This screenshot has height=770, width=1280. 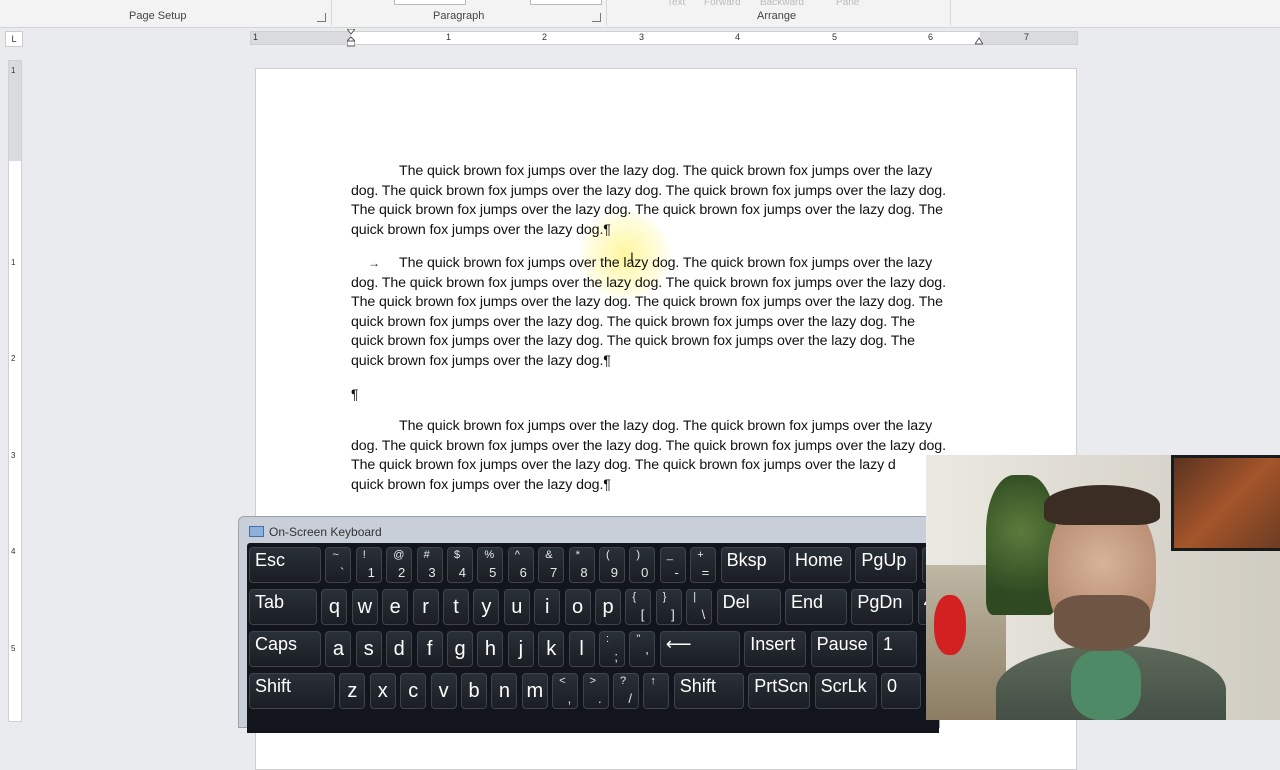 I want to click on key-label: j, so click(x=521, y=649).